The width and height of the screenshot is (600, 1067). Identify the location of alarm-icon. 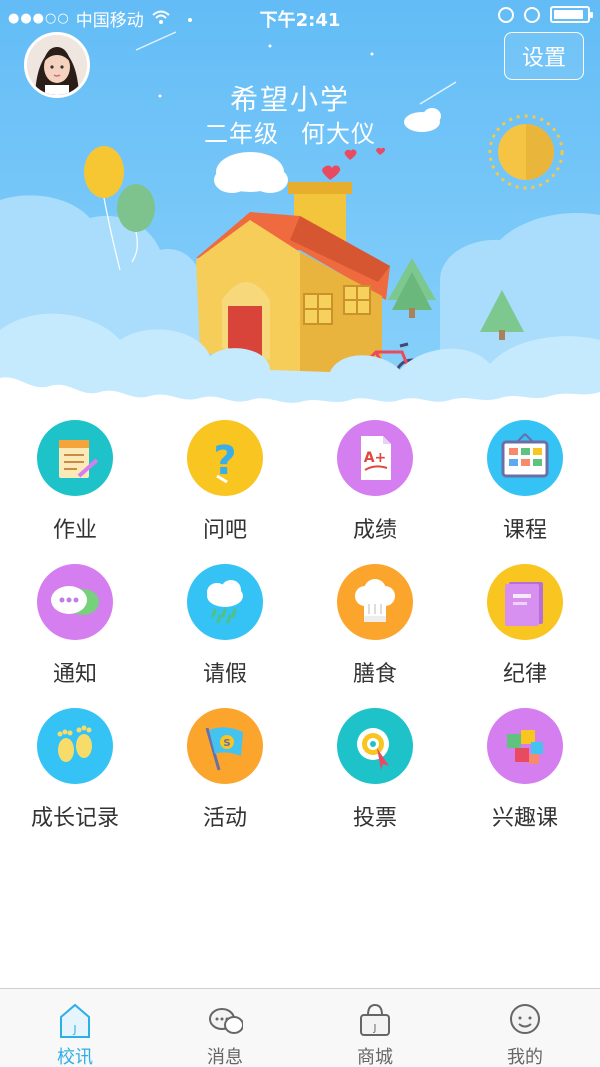
(532, 14).